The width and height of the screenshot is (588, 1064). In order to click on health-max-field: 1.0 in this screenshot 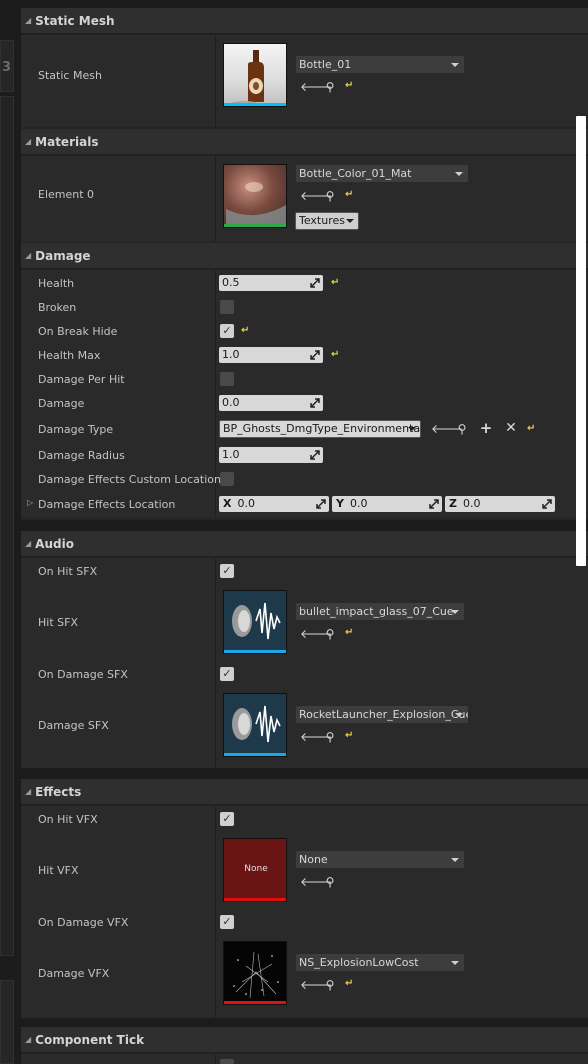, I will do `click(271, 355)`.